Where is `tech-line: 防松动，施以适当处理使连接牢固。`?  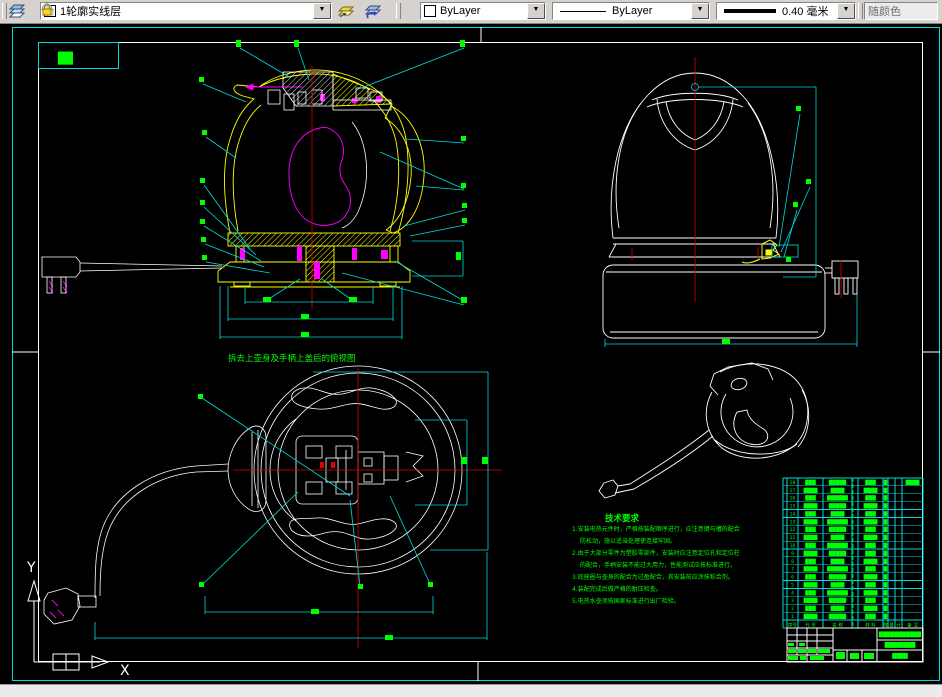 tech-line: 防松动，施以适当处理使连接牢固。 is located at coordinates (628, 541).